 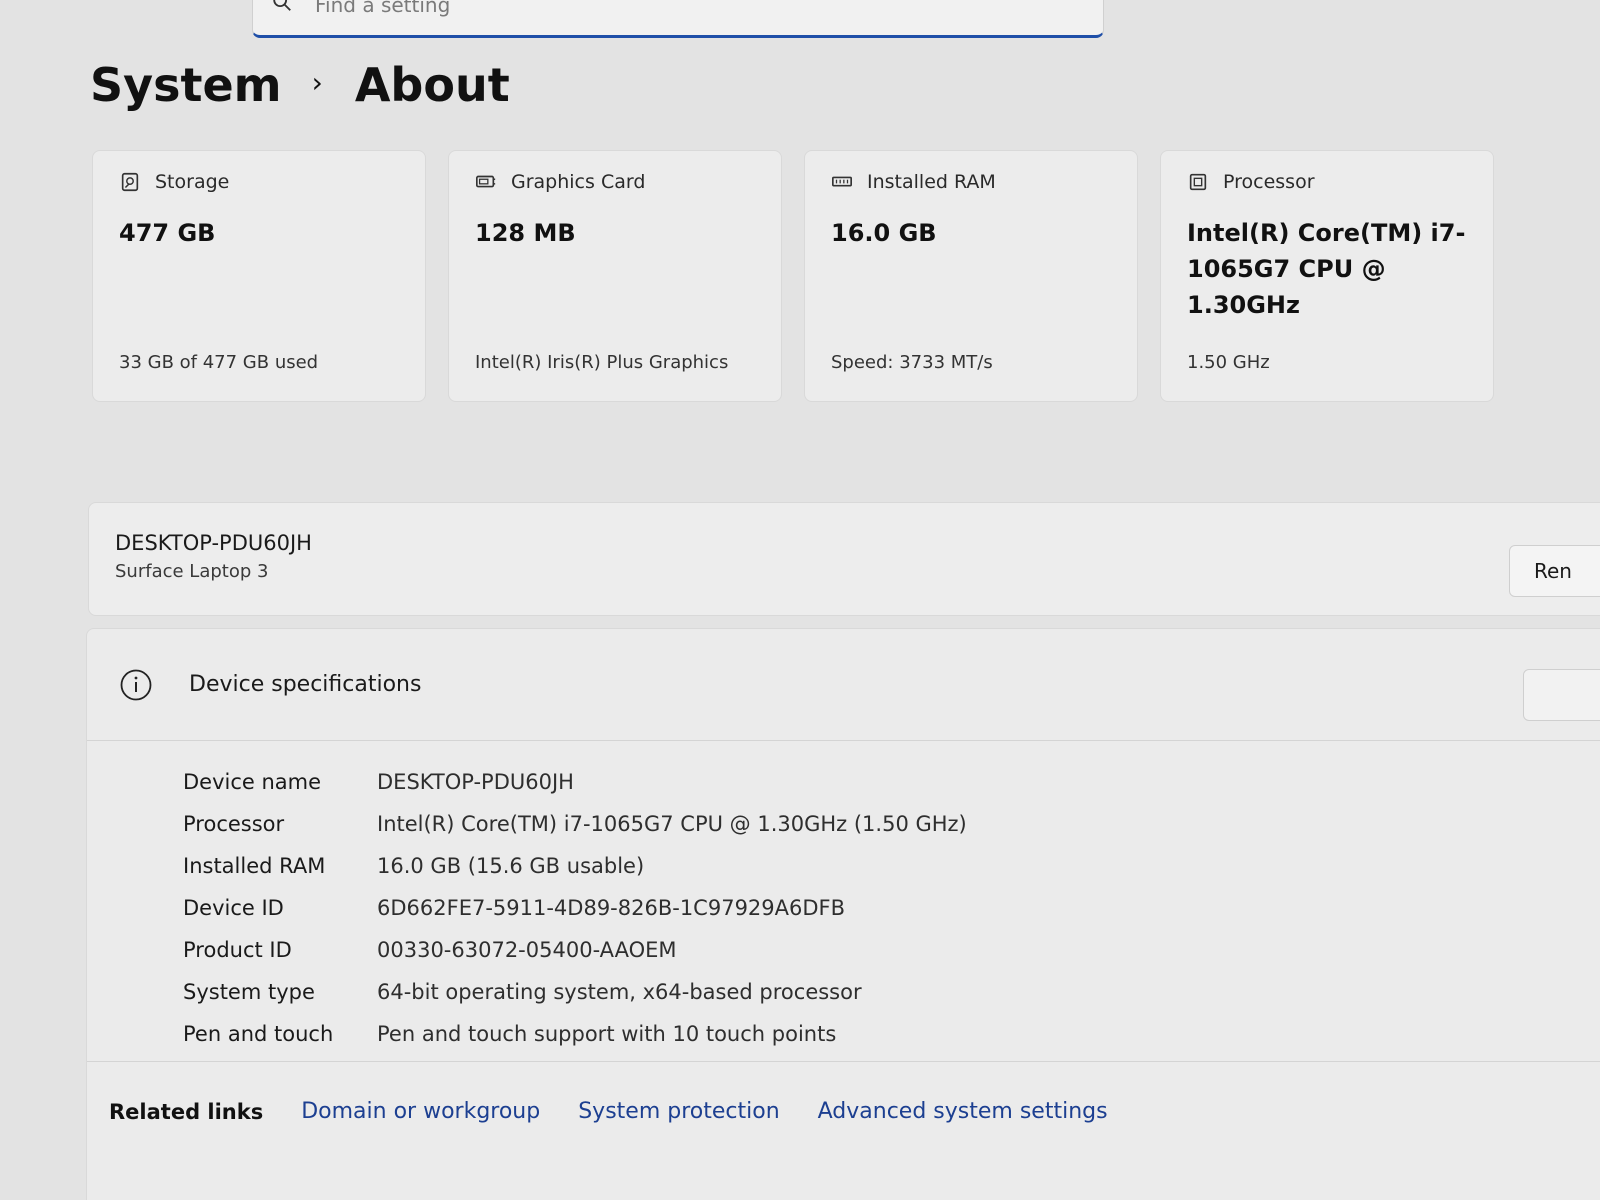 I want to click on installed-ram-value: 16.0 GB, so click(x=884, y=233).